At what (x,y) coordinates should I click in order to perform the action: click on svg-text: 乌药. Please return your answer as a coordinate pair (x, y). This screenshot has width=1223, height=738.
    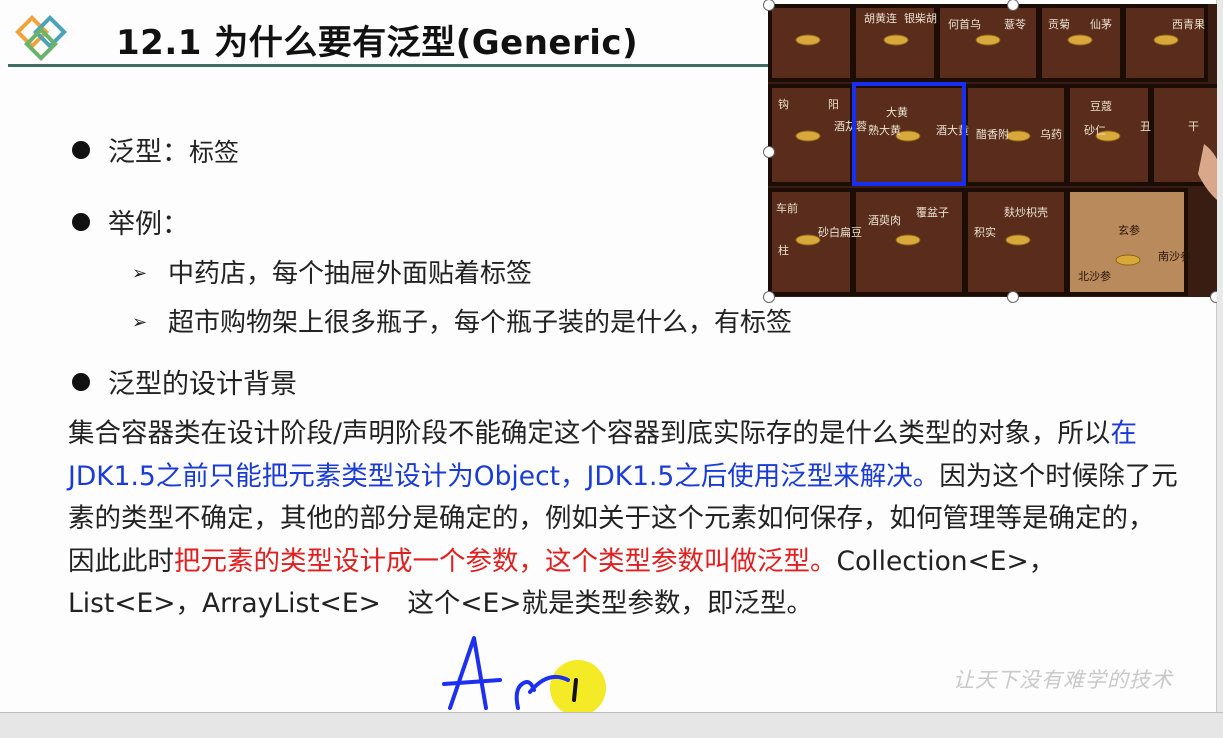
    Looking at the image, I should click on (1051, 134).